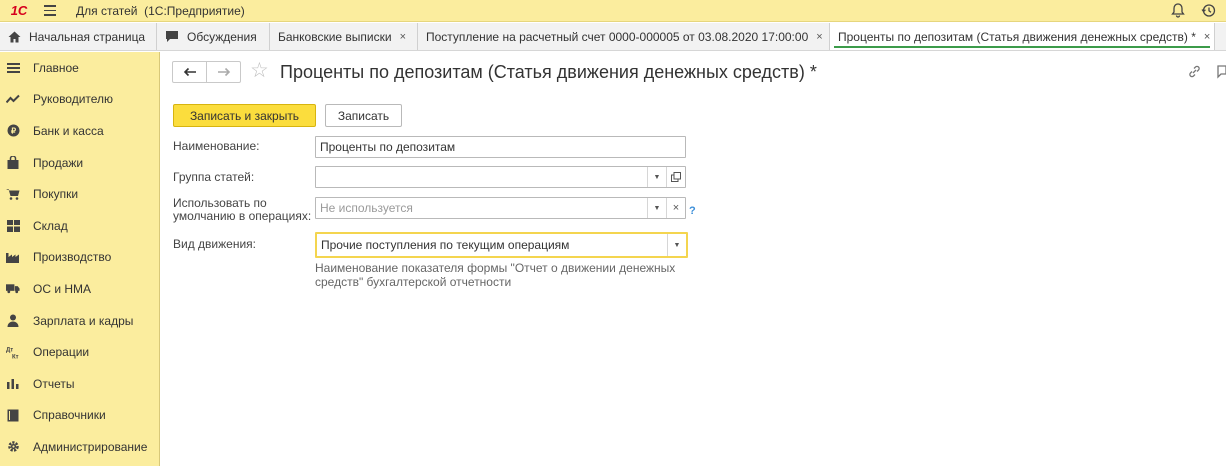 Image resolution: width=1226 pixels, height=466 pixels. What do you see at coordinates (61, 352) in the screenshot?
I see `sidebar-item-label: Операции` at bounding box center [61, 352].